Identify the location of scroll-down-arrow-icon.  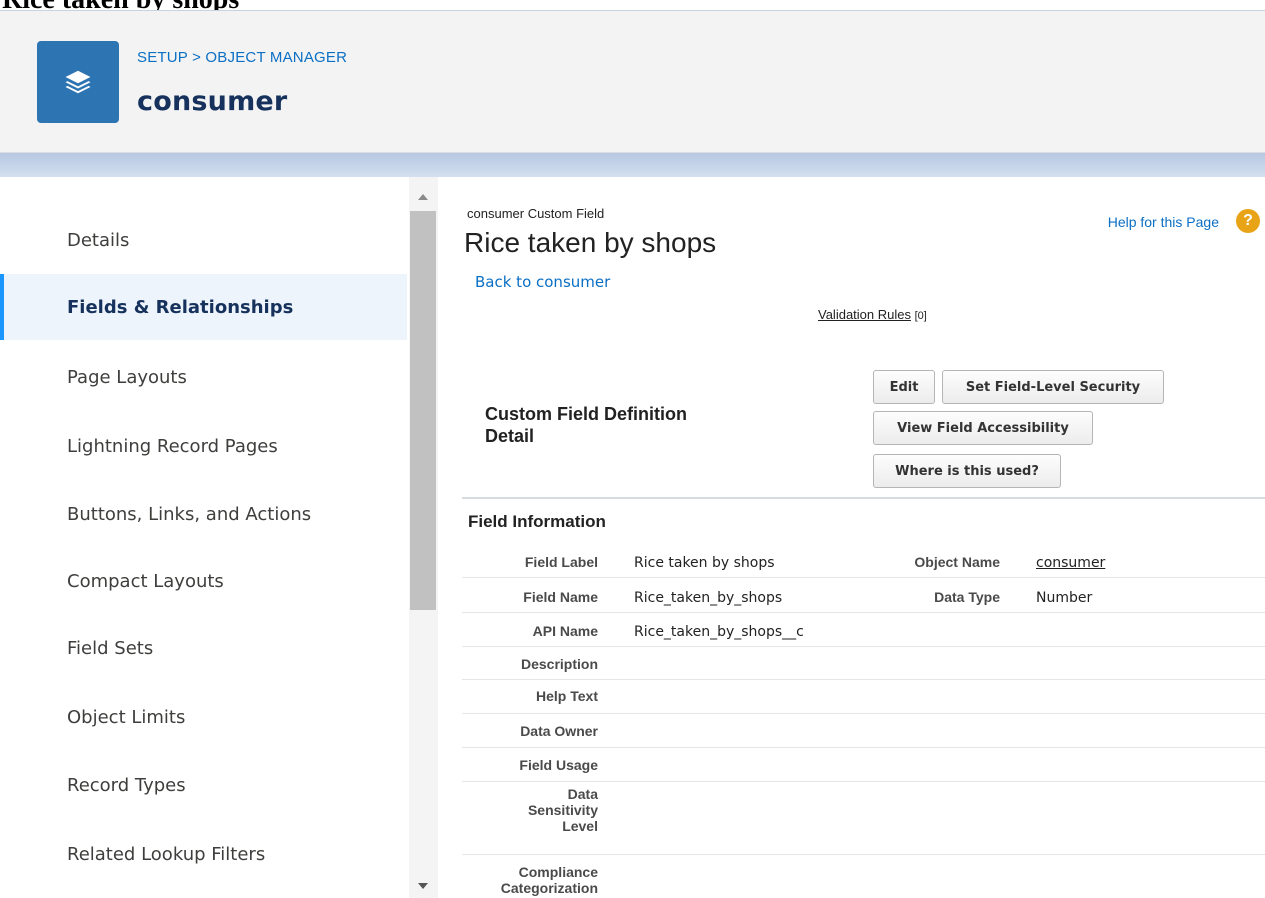
(423, 886).